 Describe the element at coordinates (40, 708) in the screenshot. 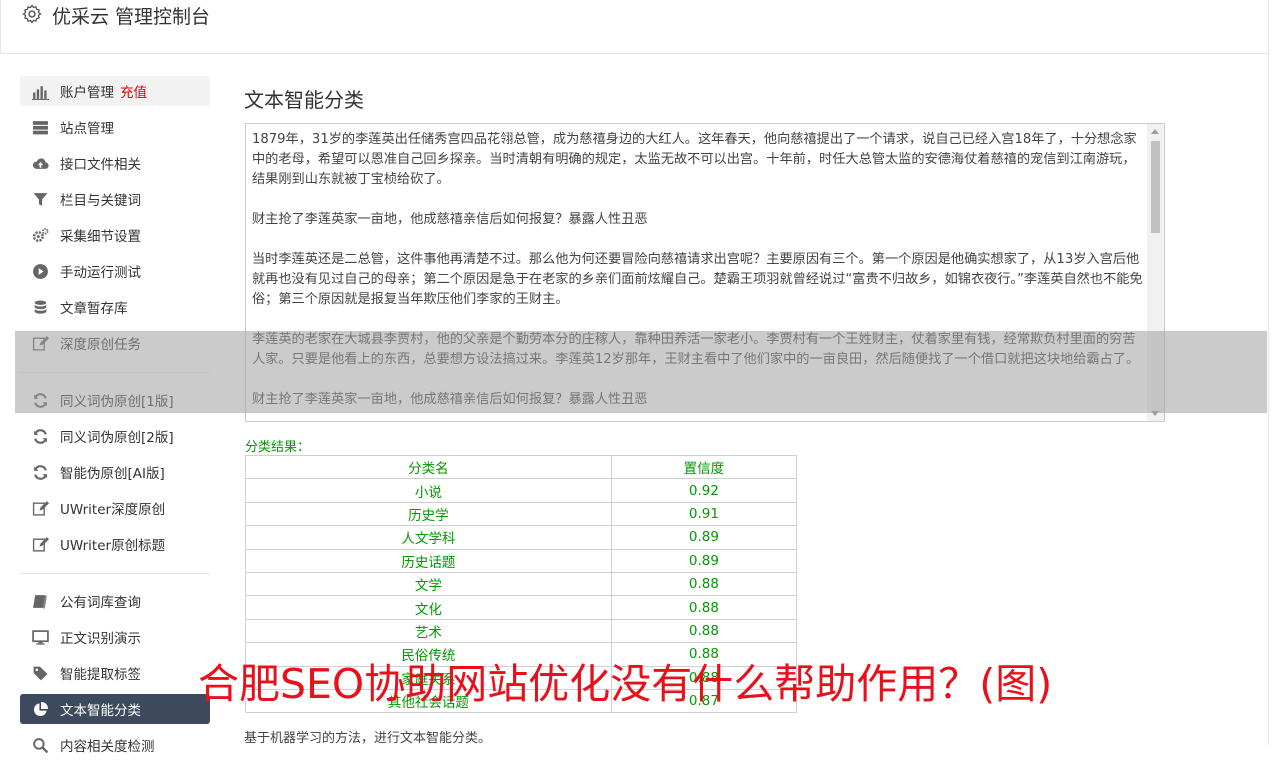

I see `pie-chart-icon` at that location.